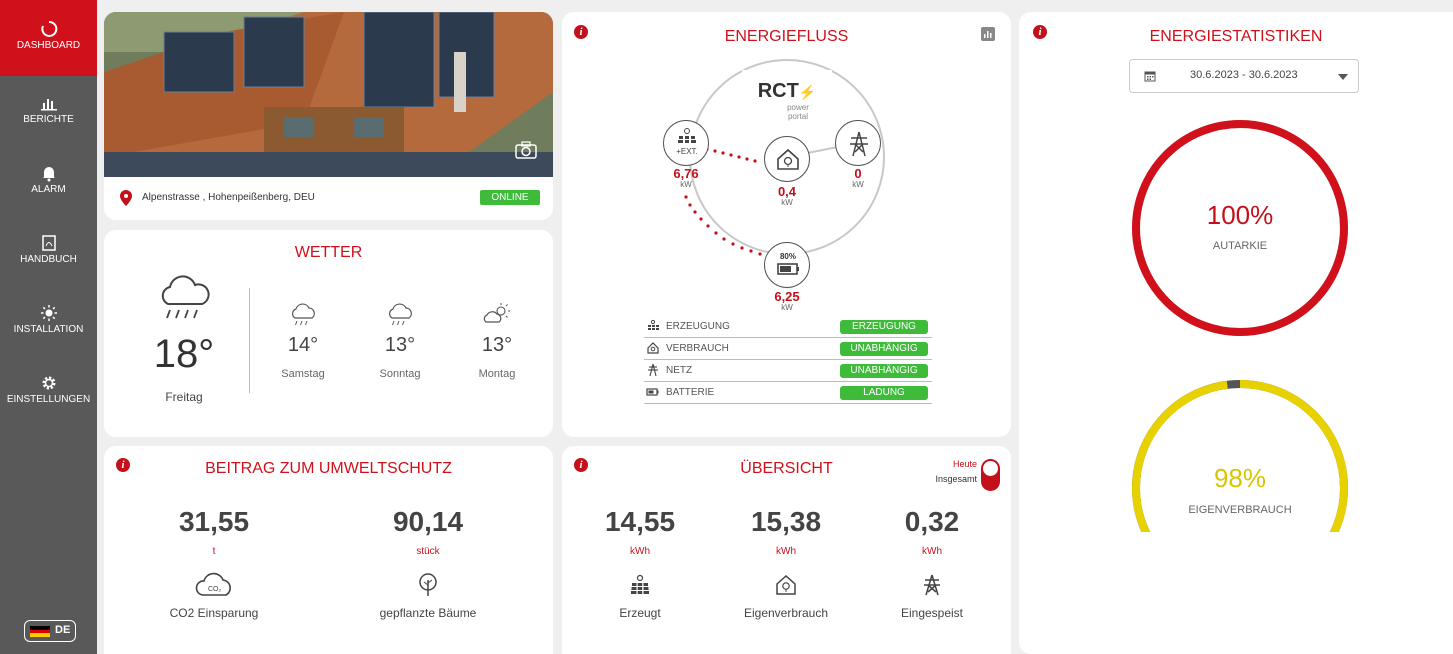 This screenshot has width=1453, height=654. What do you see at coordinates (1240, 215) in the screenshot?
I see `autarkie-value: 100%` at bounding box center [1240, 215].